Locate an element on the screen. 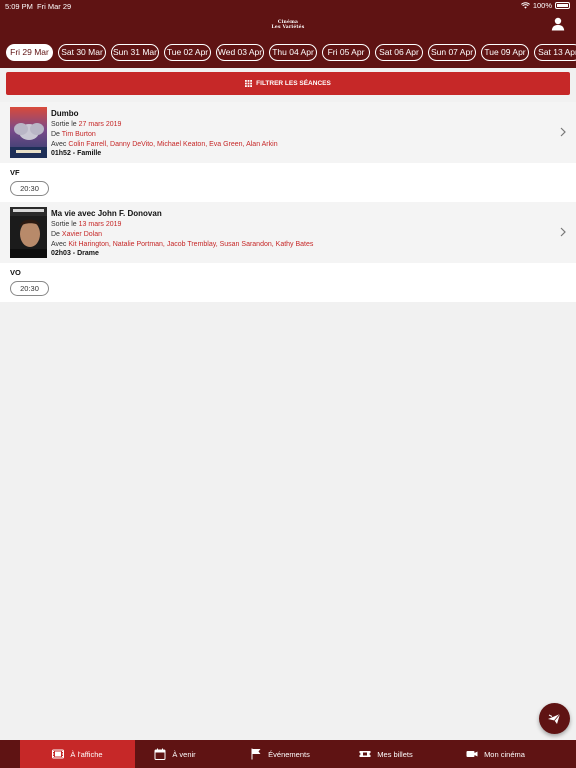  director-link: Tim Burton is located at coordinates (79, 134).